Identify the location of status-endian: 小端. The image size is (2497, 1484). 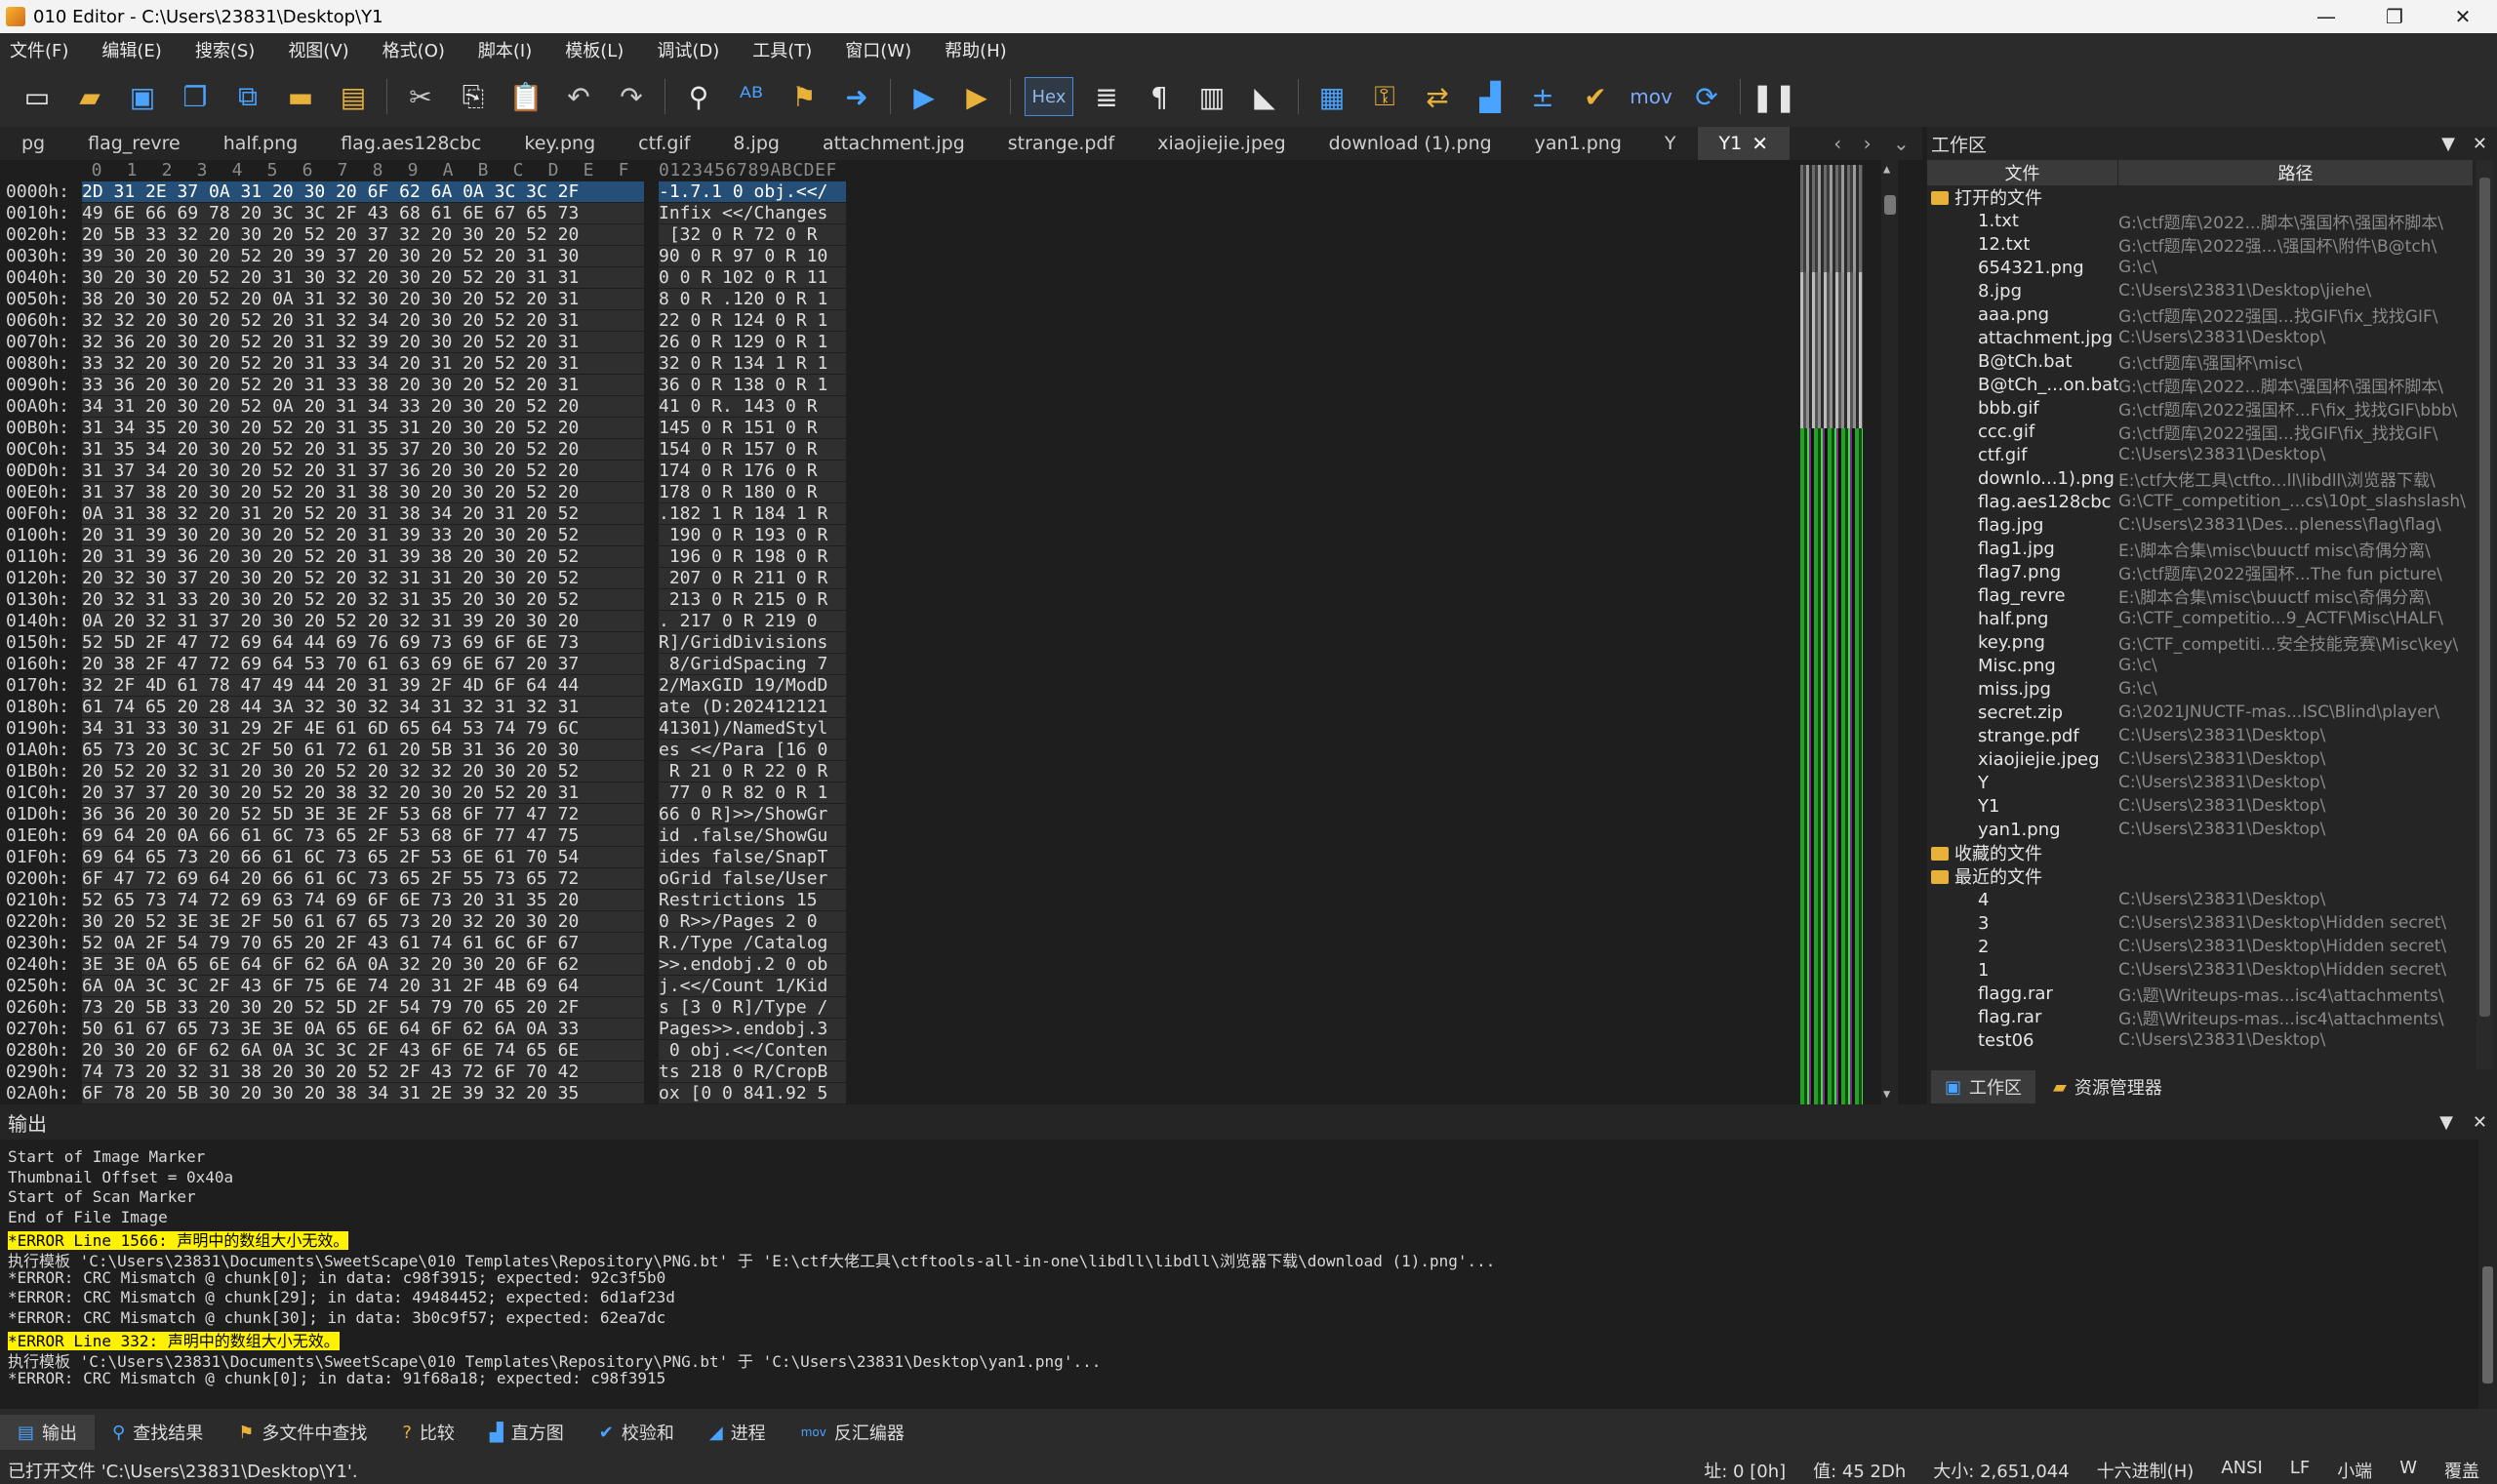
(2354, 1470).